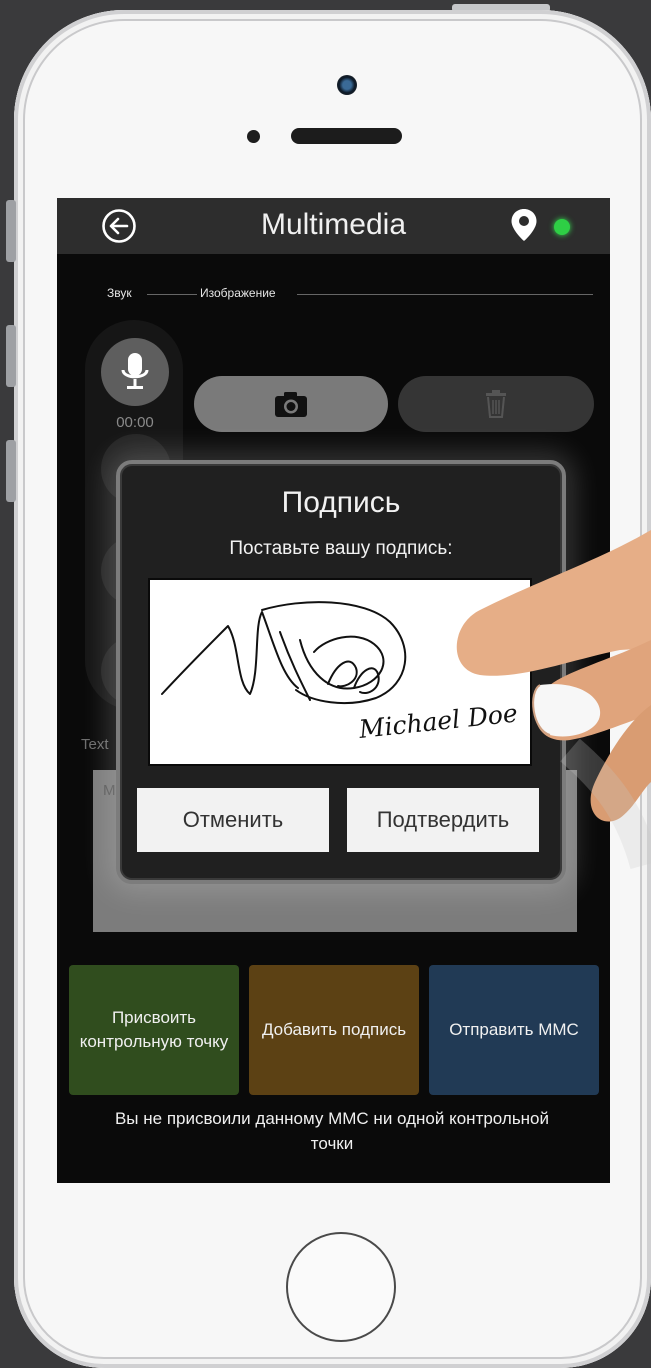 This screenshot has width=651, height=1368. I want to click on tab-sound: Звук, so click(119, 293).